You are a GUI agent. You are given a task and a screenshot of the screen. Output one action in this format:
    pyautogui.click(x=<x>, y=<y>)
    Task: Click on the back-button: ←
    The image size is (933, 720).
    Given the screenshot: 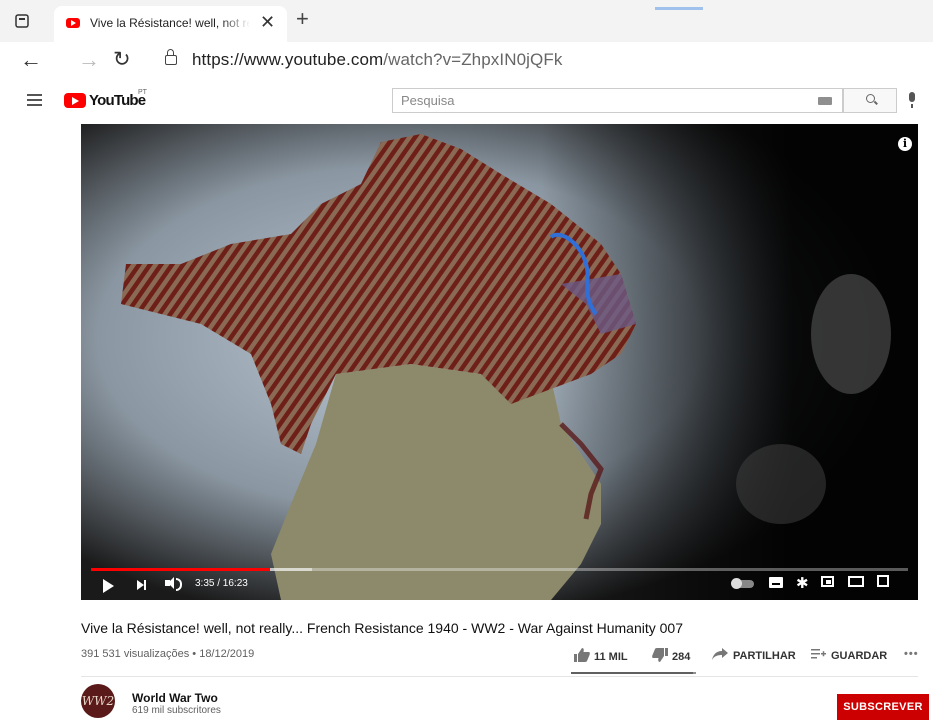 What is the action you would take?
    pyautogui.click(x=31, y=60)
    